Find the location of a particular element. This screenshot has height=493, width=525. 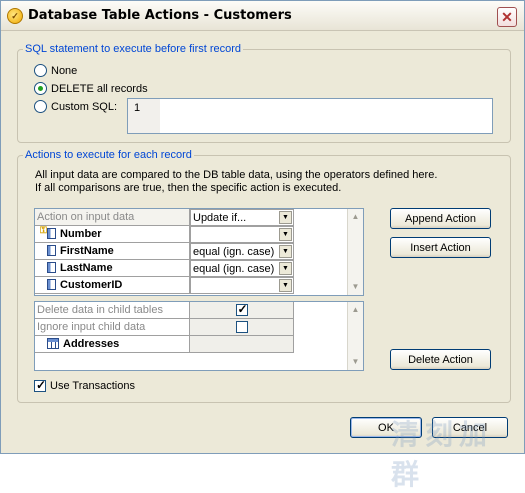

radio-delete-all: DELETE all records is located at coordinates (91, 88).